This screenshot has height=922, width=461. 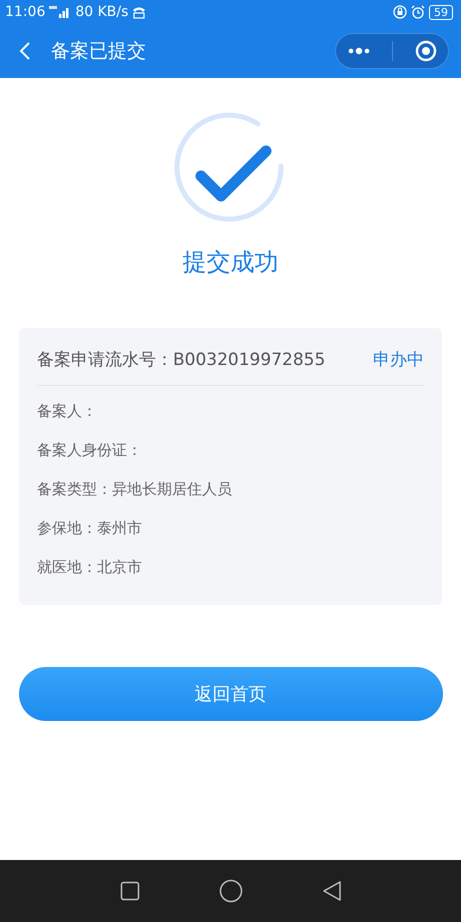 What do you see at coordinates (332, 891) in the screenshot?
I see `back-nav-icon` at bounding box center [332, 891].